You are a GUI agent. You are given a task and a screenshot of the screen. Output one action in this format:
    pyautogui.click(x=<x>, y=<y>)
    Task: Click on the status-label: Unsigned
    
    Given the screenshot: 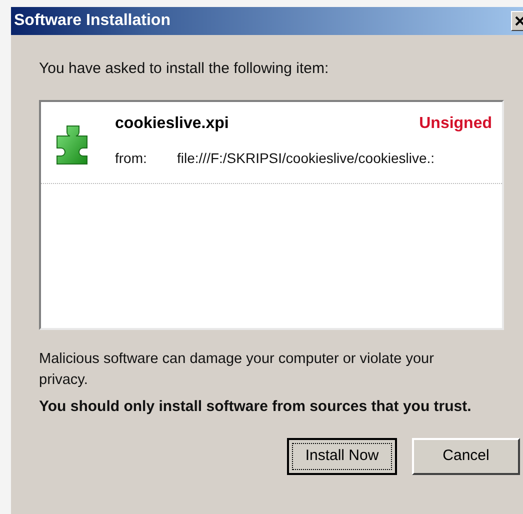 What is the action you would take?
    pyautogui.click(x=455, y=124)
    